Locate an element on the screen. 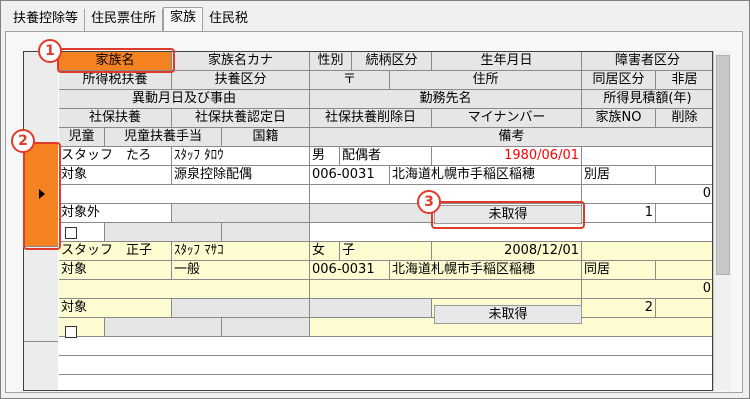 This screenshot has width=750, height=399. header-seibetsu: 性別 is located at coordinates (331, 61).